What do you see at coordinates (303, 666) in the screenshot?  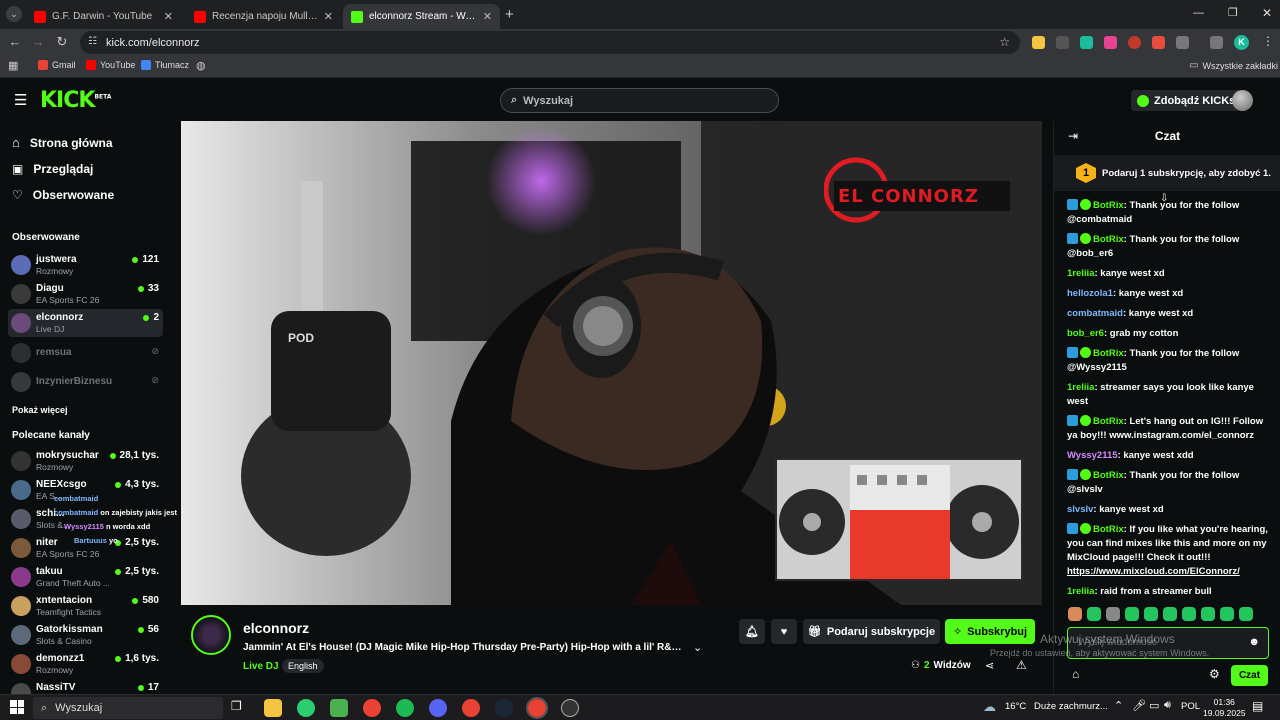 I see `stream-language-tag: English` at bounding box center [303, 666].